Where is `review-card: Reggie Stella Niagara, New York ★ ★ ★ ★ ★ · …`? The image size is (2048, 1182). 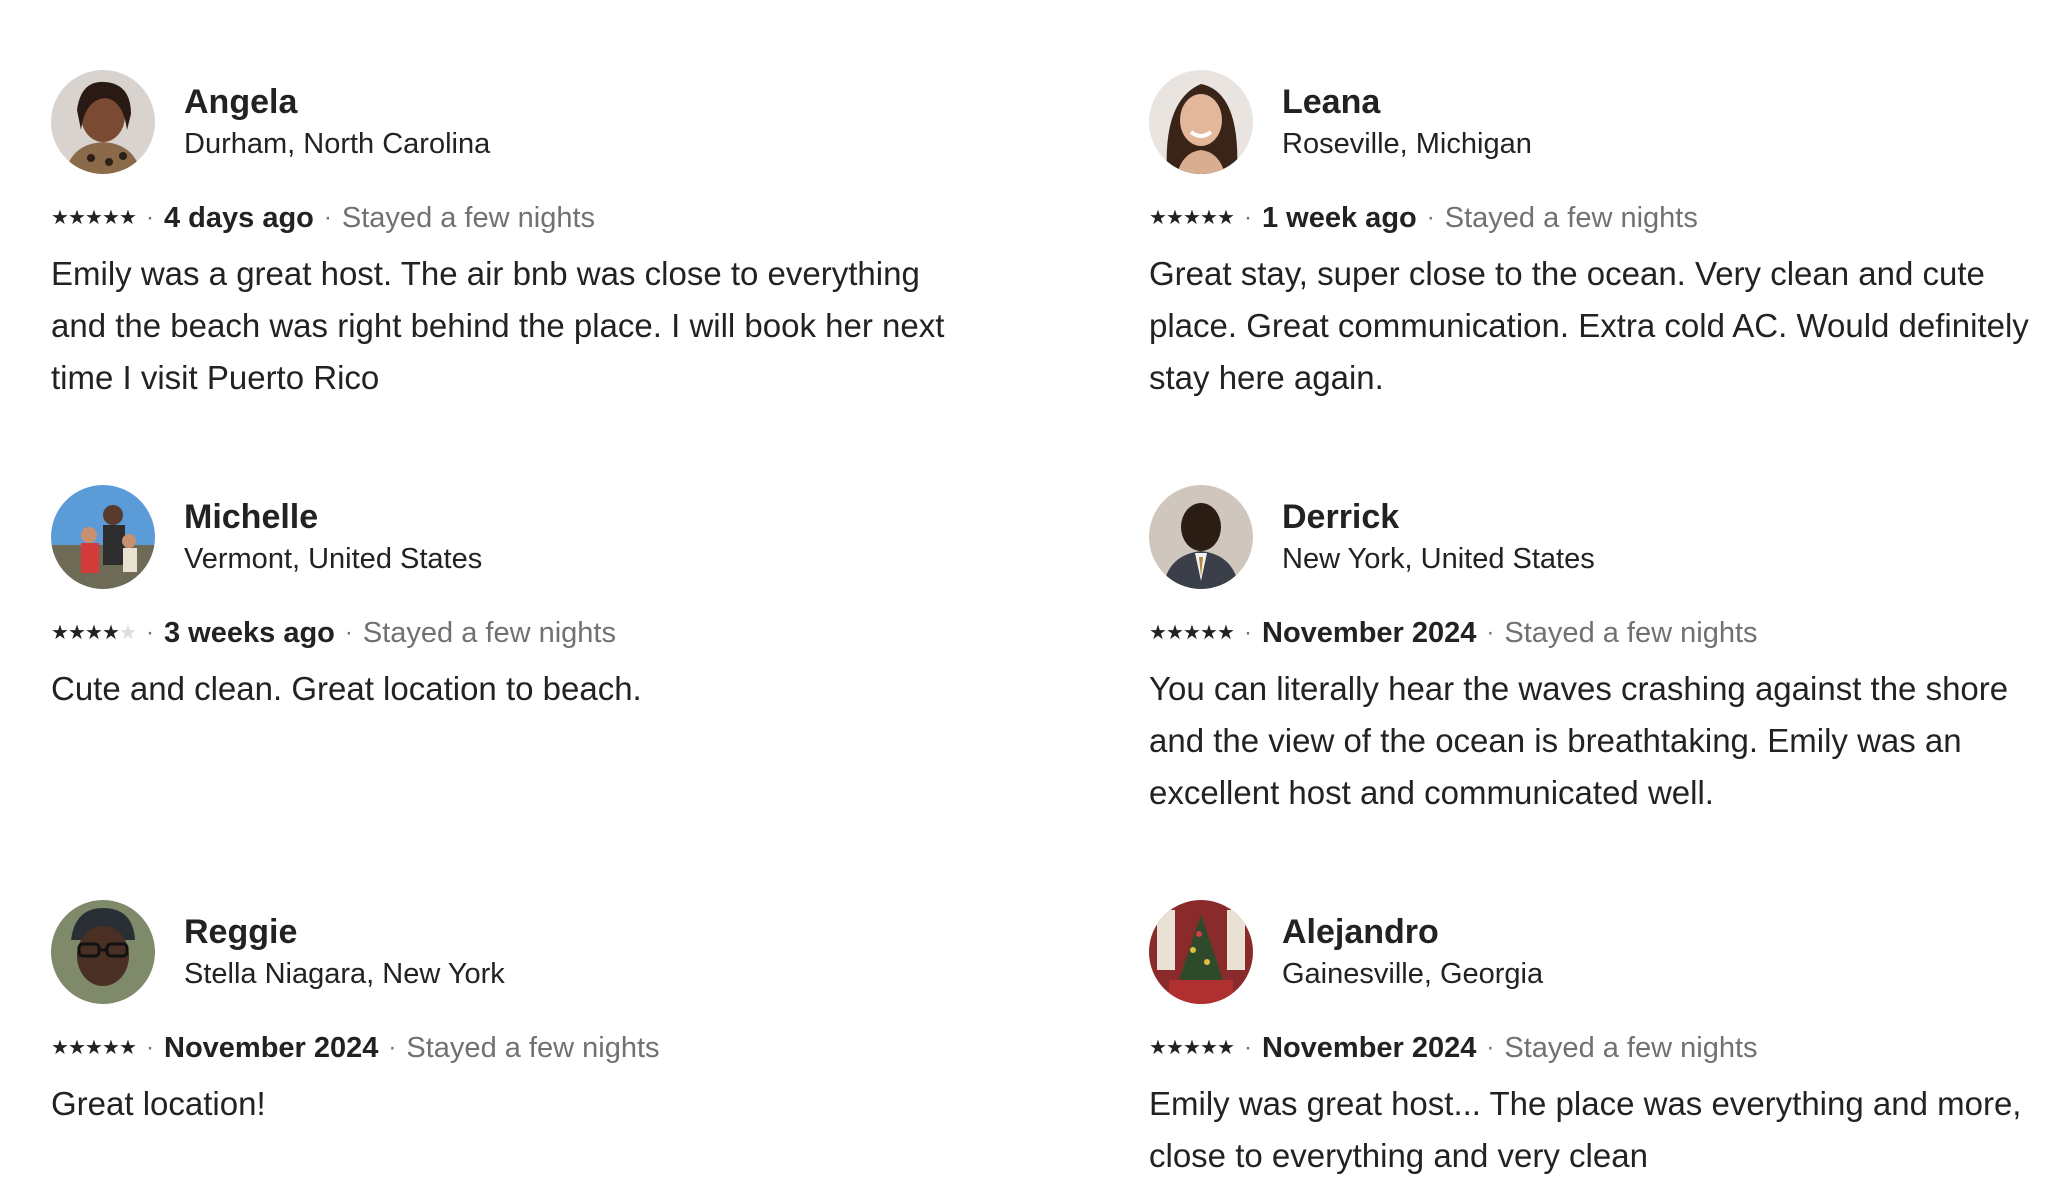 review-card: Reggie Stella Niagara, New York ★ ★ ★ ★ ★ · … is located at coordinates (501, 1015).